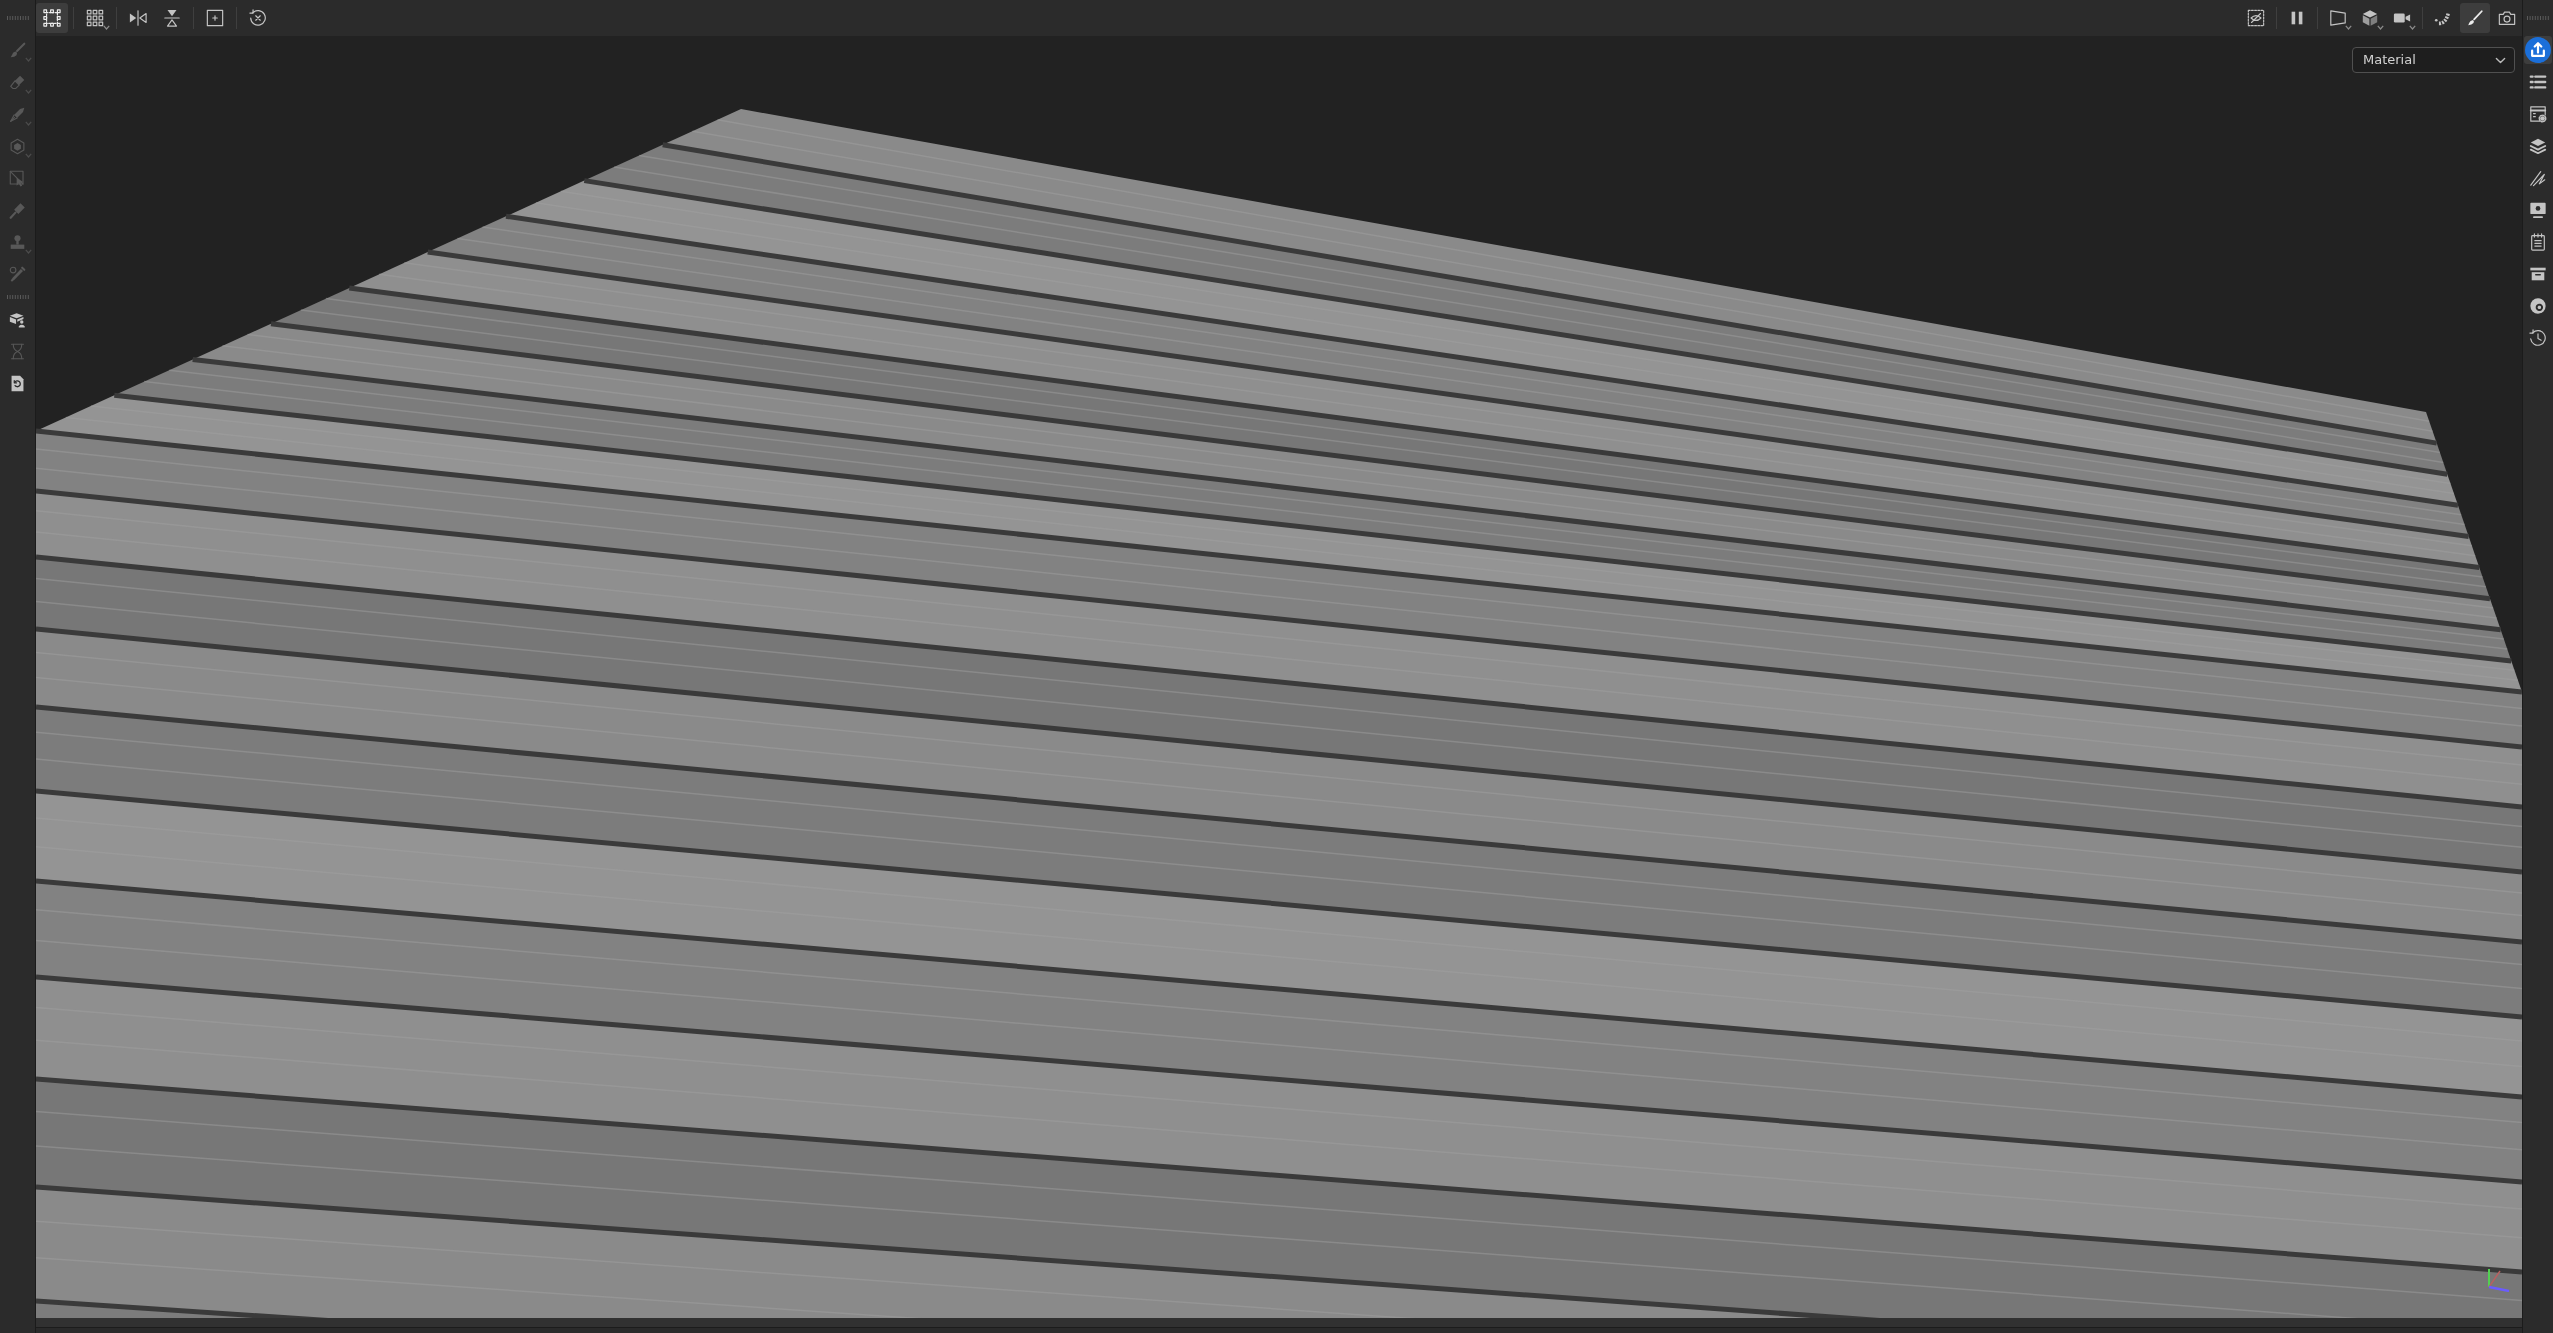  Describe the element at coordinates (215, 18) in the screenshot. I see `crosshair-square-icon` at that location.